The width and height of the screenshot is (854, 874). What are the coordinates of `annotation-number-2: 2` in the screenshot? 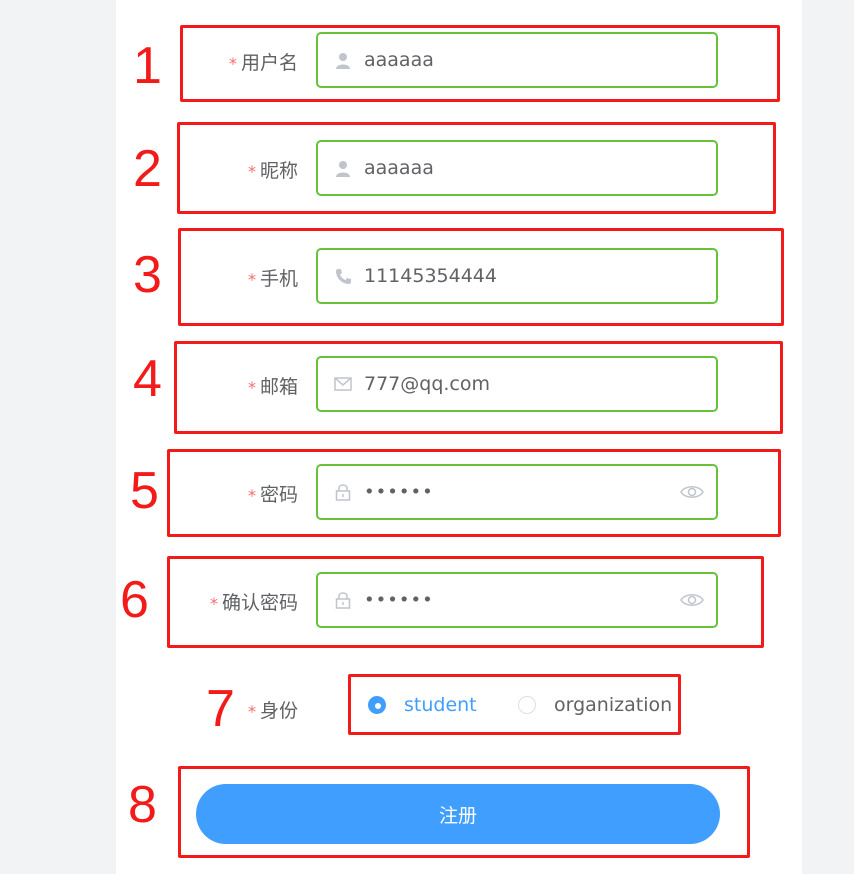 It's located at (147, 169).